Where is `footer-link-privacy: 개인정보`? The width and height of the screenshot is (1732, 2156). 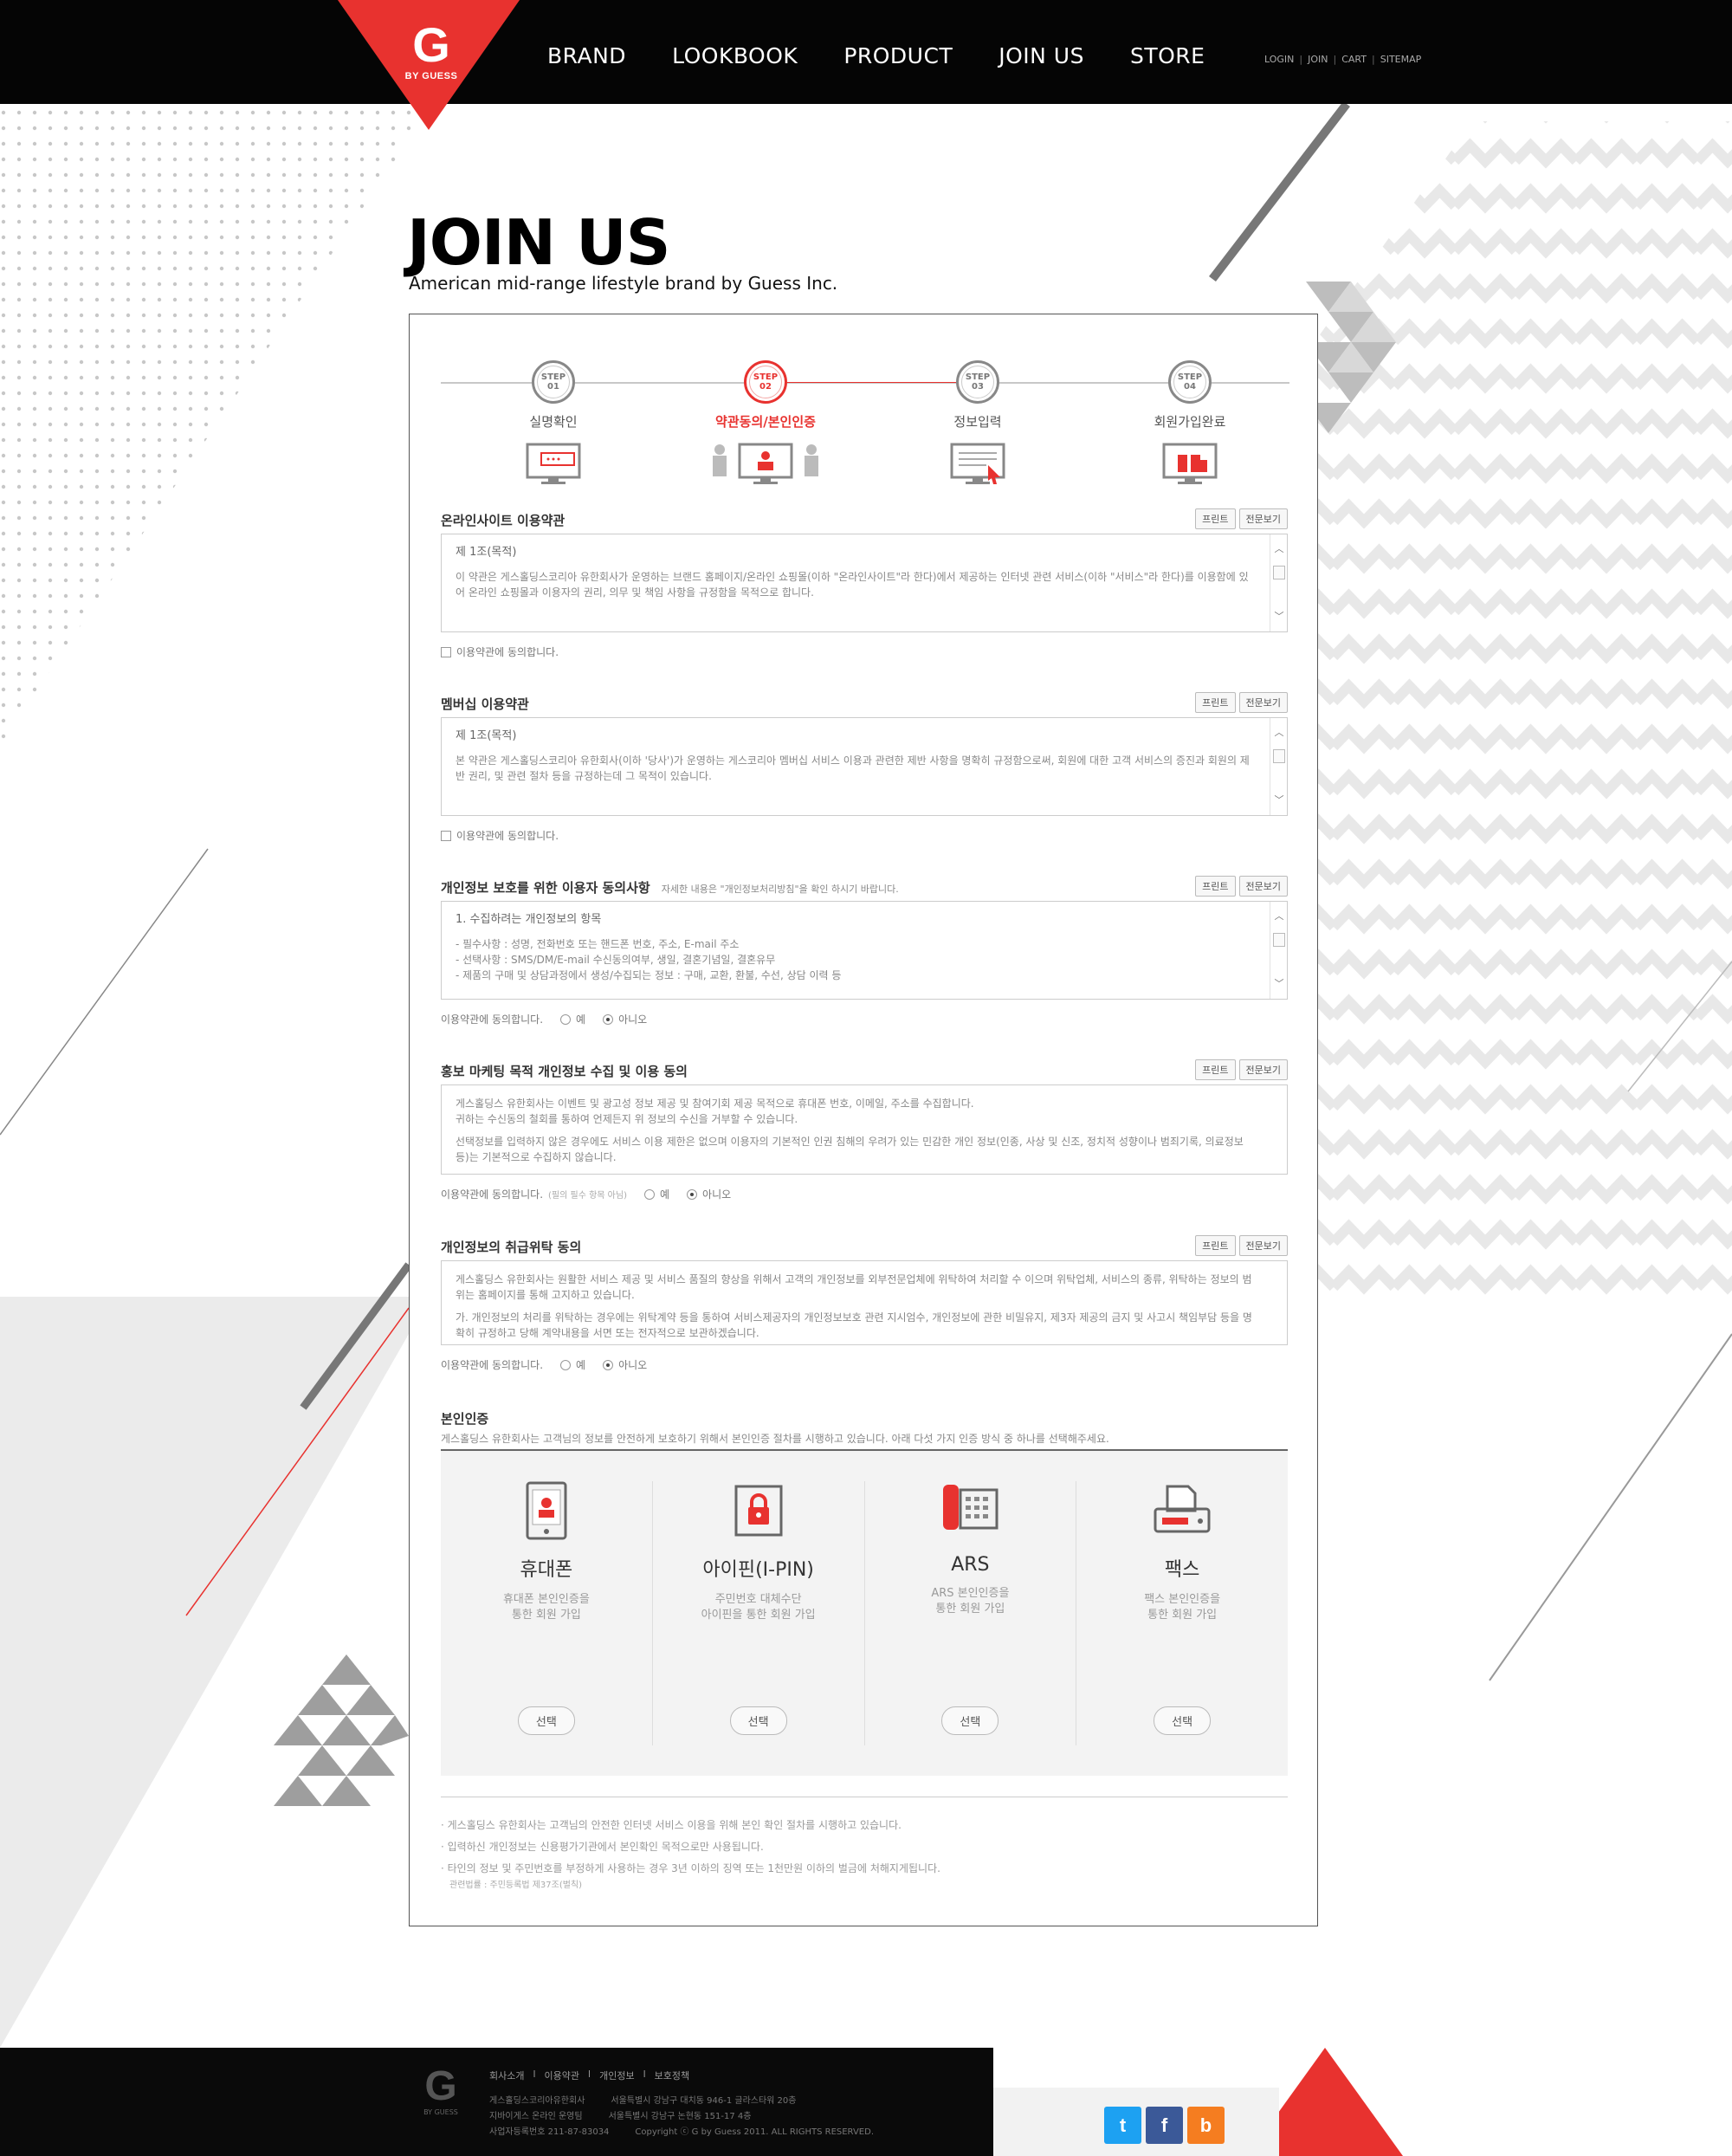 footer-link-privacy: 개인정보 is located at coordinates (616, 2075).